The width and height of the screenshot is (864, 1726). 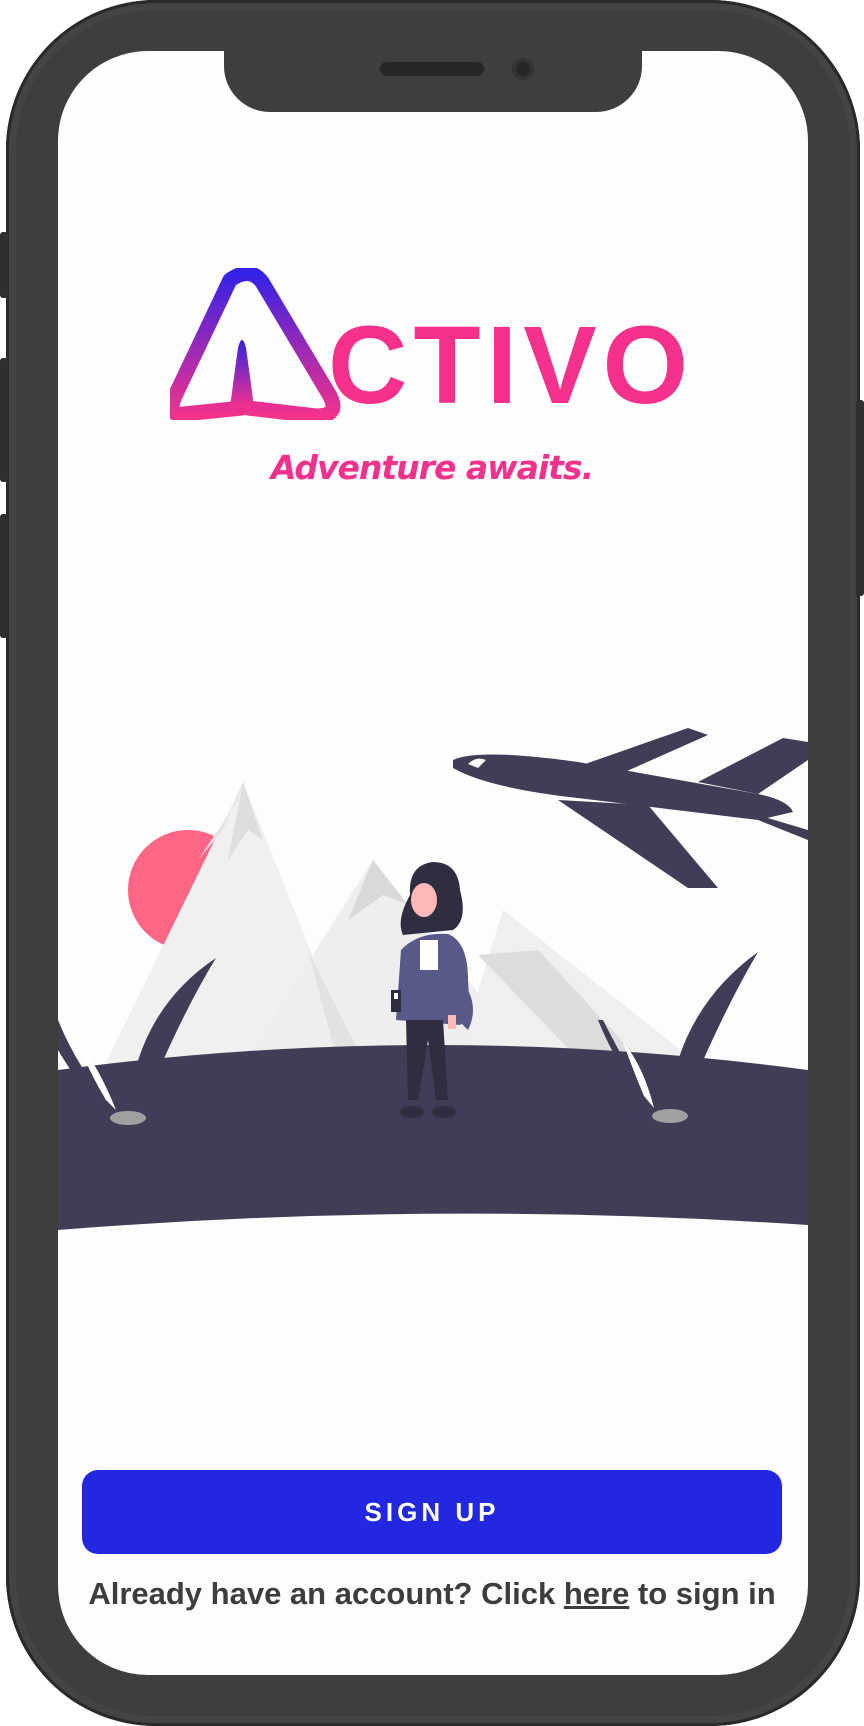 What do you see at coordinates (702, 1593) in the screenshot?
I see `sign-in-suffix: to sign in` at bounding box center [702, 1593].